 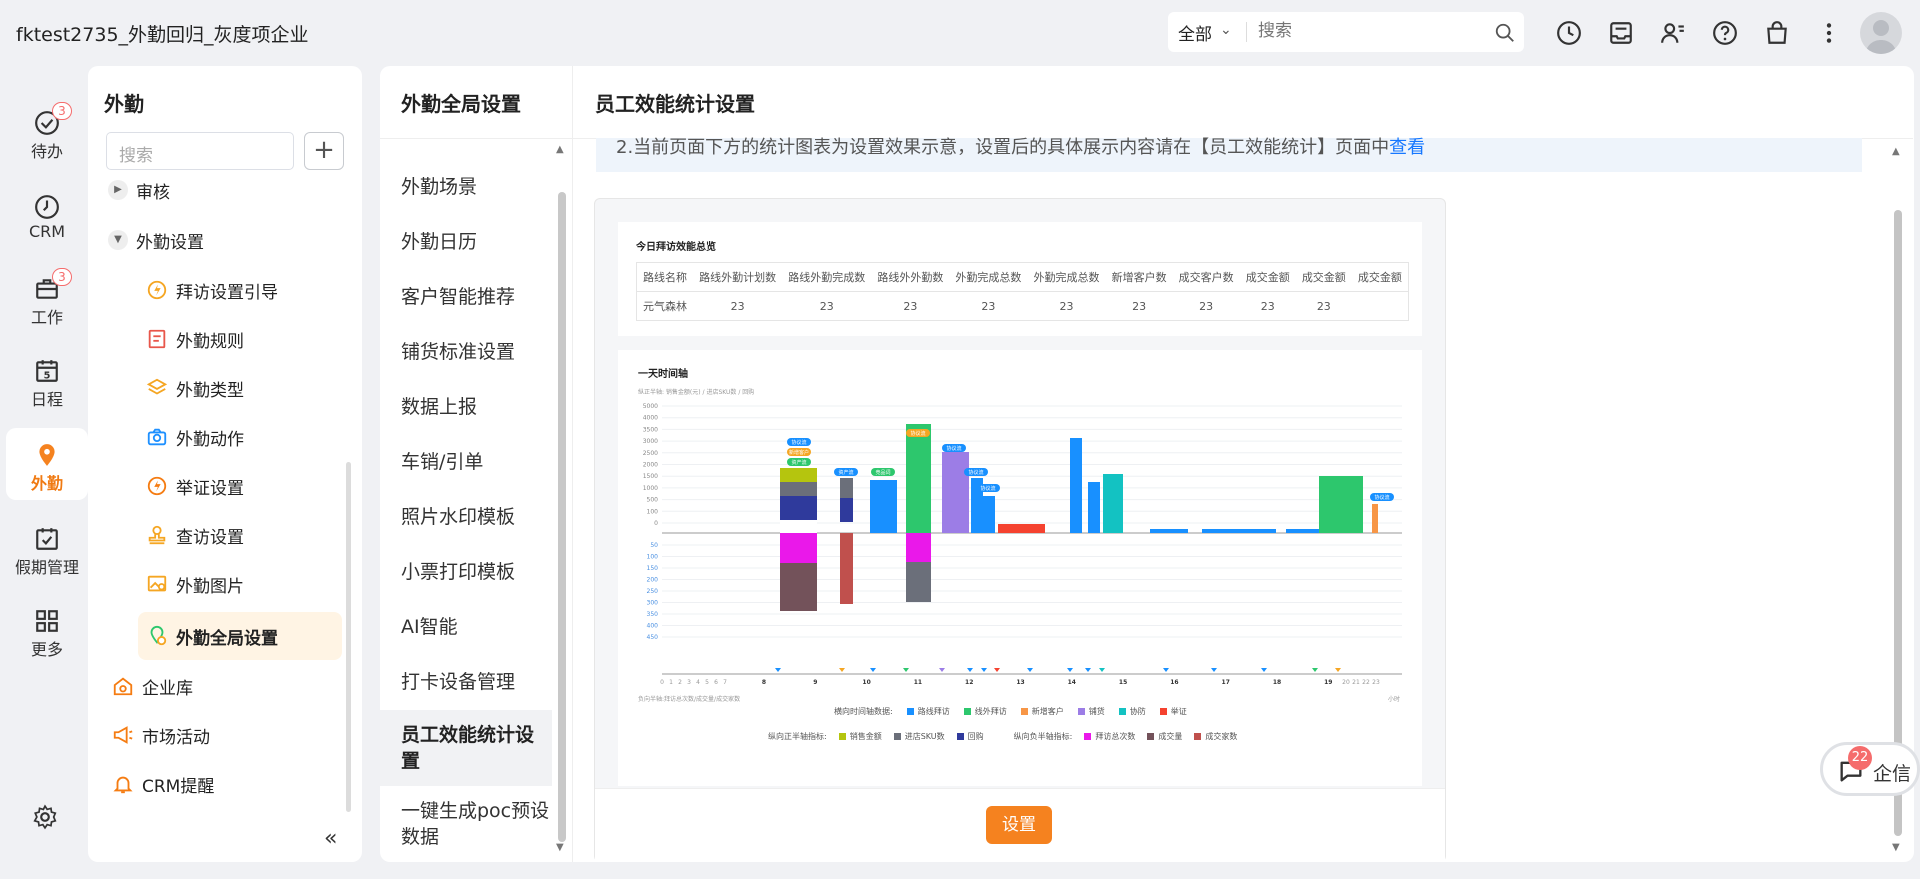 What do you see at coordinates (240, 290) in the screenshot?
I see `tree-item-visit-guide: 拜访设置引导` at bounding box center [240, 290].